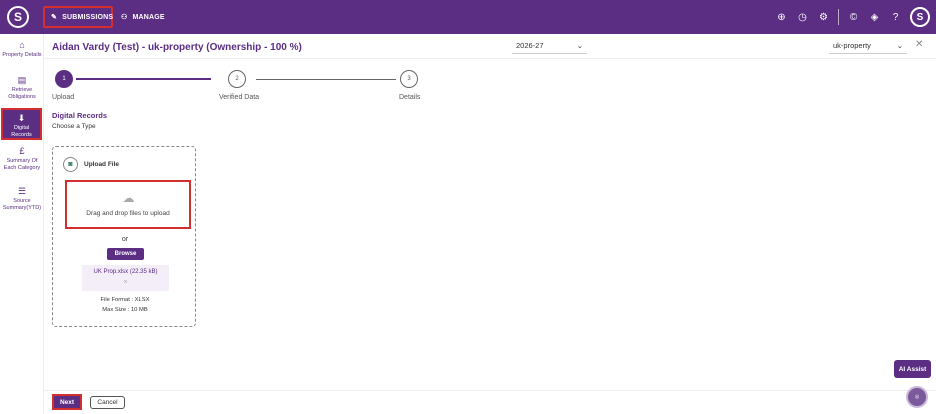 The image size is (936, 414). What do you see at coordinates (917, 397) in the screenshot?
I see `chat-help-icon: ◎` at bounding box center [917, 397].